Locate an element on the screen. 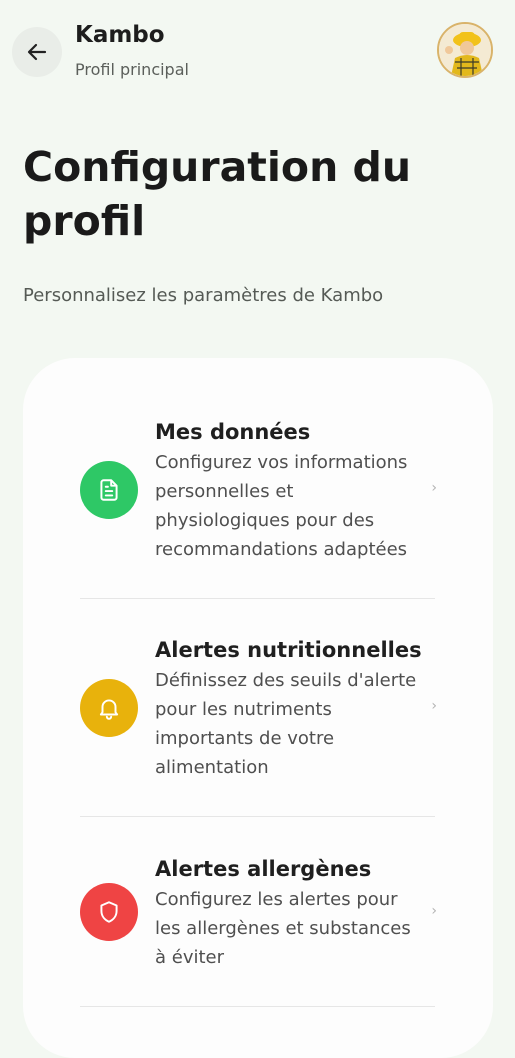 This screenshot has height=1058, width=515. shield-icon-badge is located at coordinates (109, 912).